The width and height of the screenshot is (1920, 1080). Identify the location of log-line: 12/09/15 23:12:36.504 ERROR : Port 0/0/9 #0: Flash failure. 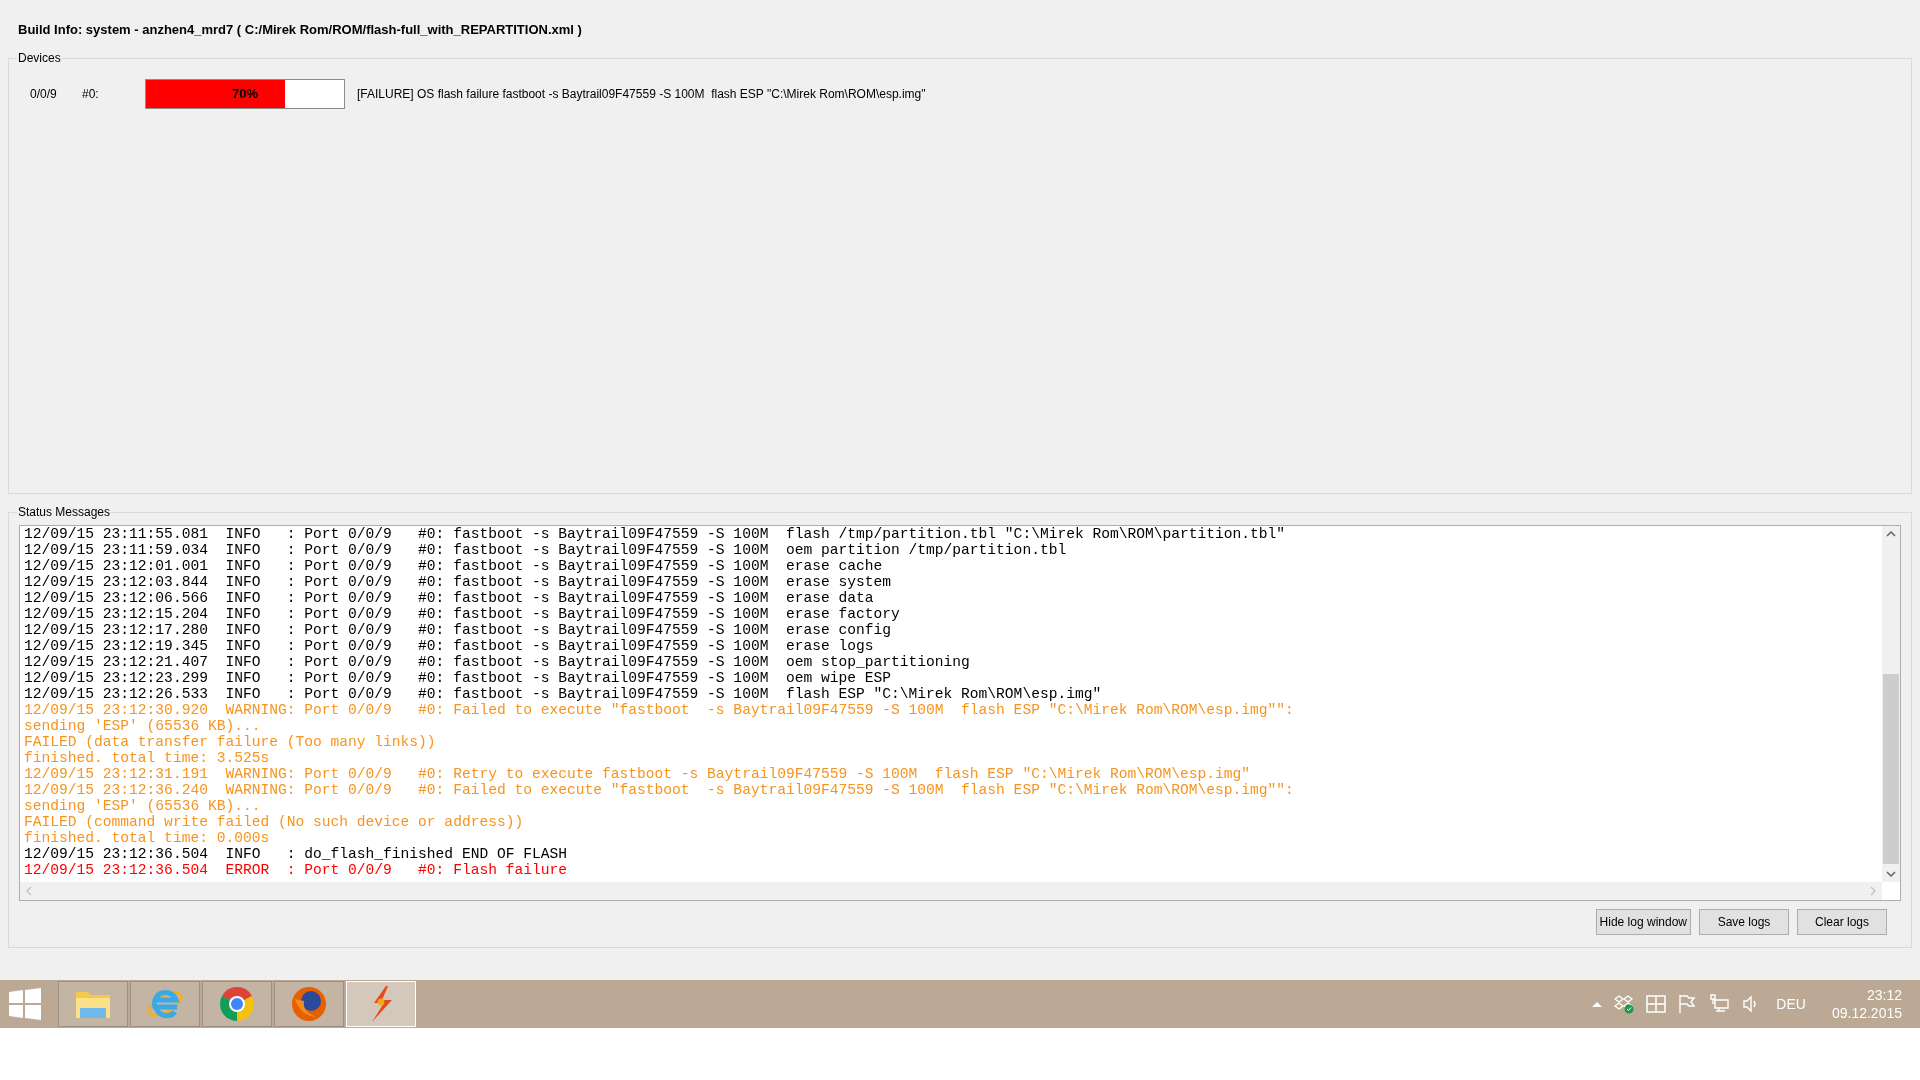
(296, 870).